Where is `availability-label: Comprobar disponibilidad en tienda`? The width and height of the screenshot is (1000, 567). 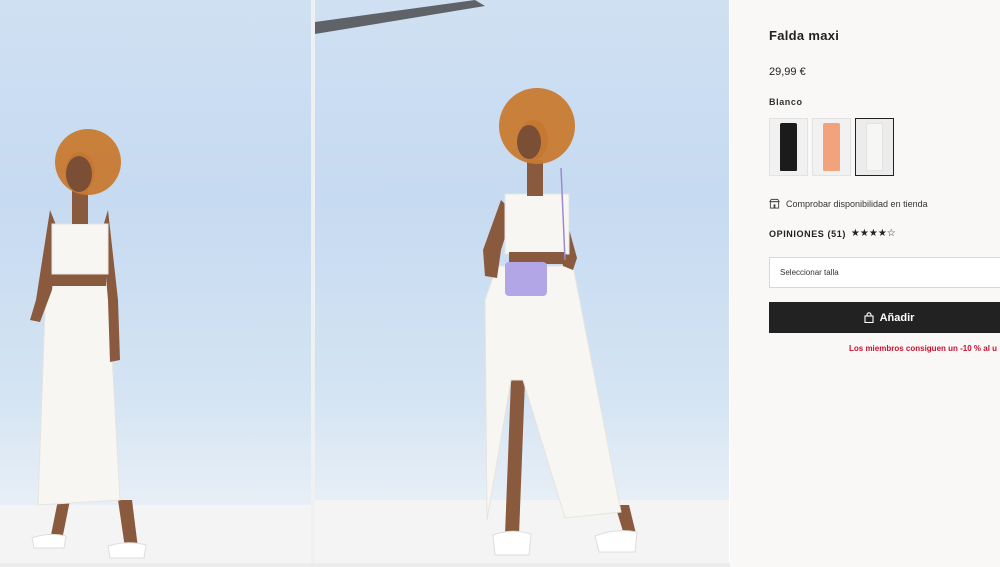
availability-label: Comprobar disponibilidad en tienda is located at coordinates (857, 203).